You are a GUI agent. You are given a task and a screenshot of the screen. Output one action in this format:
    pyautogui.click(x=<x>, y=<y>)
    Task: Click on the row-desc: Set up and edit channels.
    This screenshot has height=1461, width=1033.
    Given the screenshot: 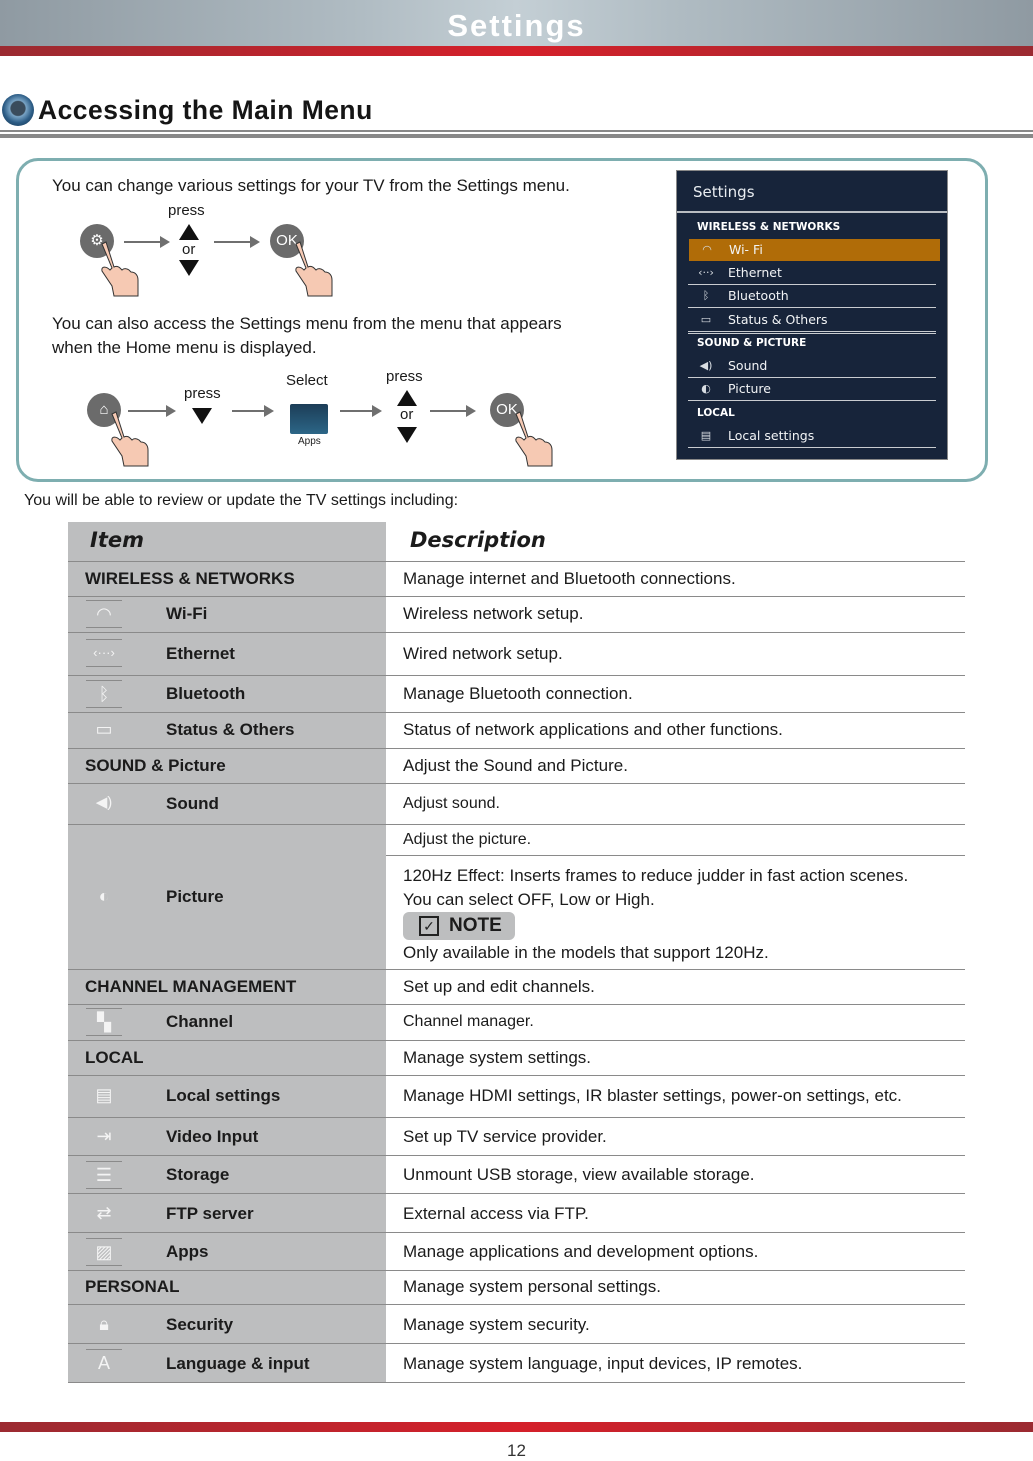 What is the action you would take?
    pyautogui.click(x=499, y=986)
    